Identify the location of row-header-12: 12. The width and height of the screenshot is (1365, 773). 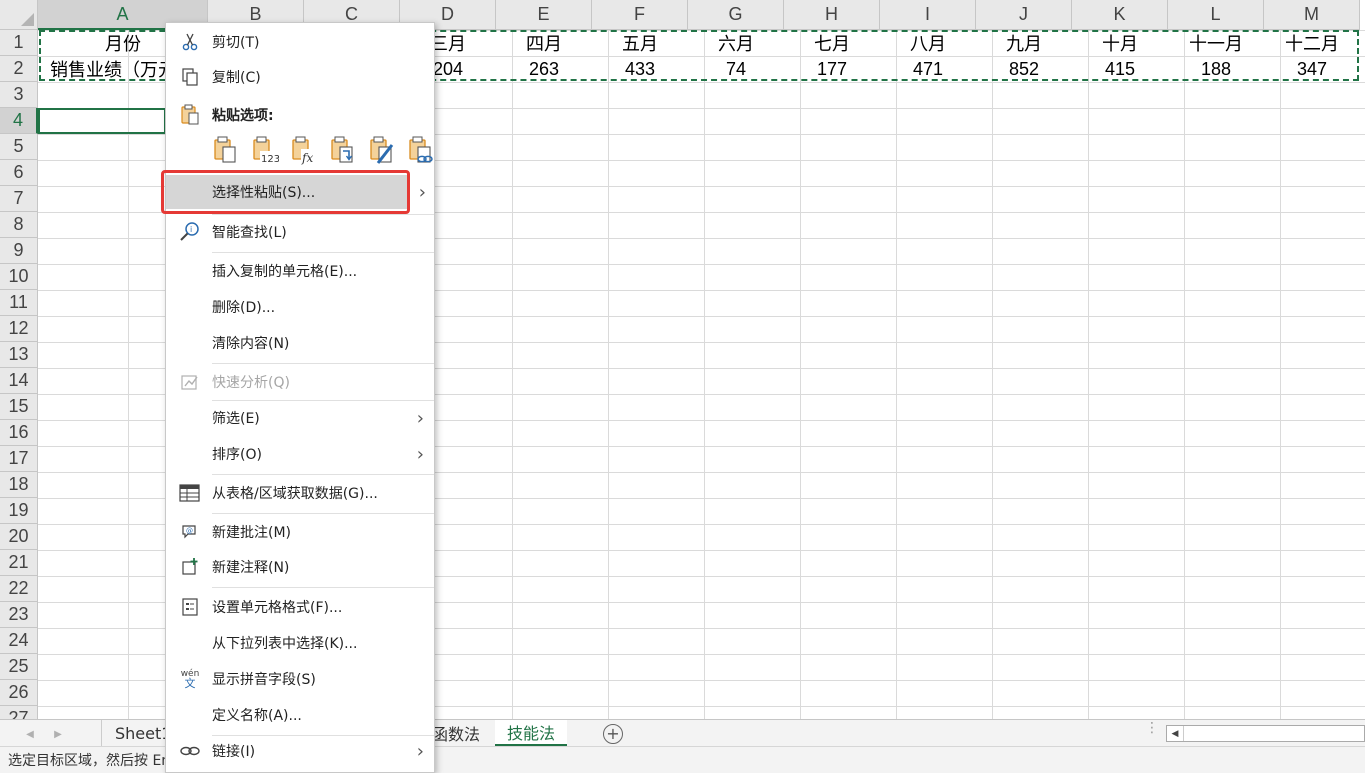
(19, 329).